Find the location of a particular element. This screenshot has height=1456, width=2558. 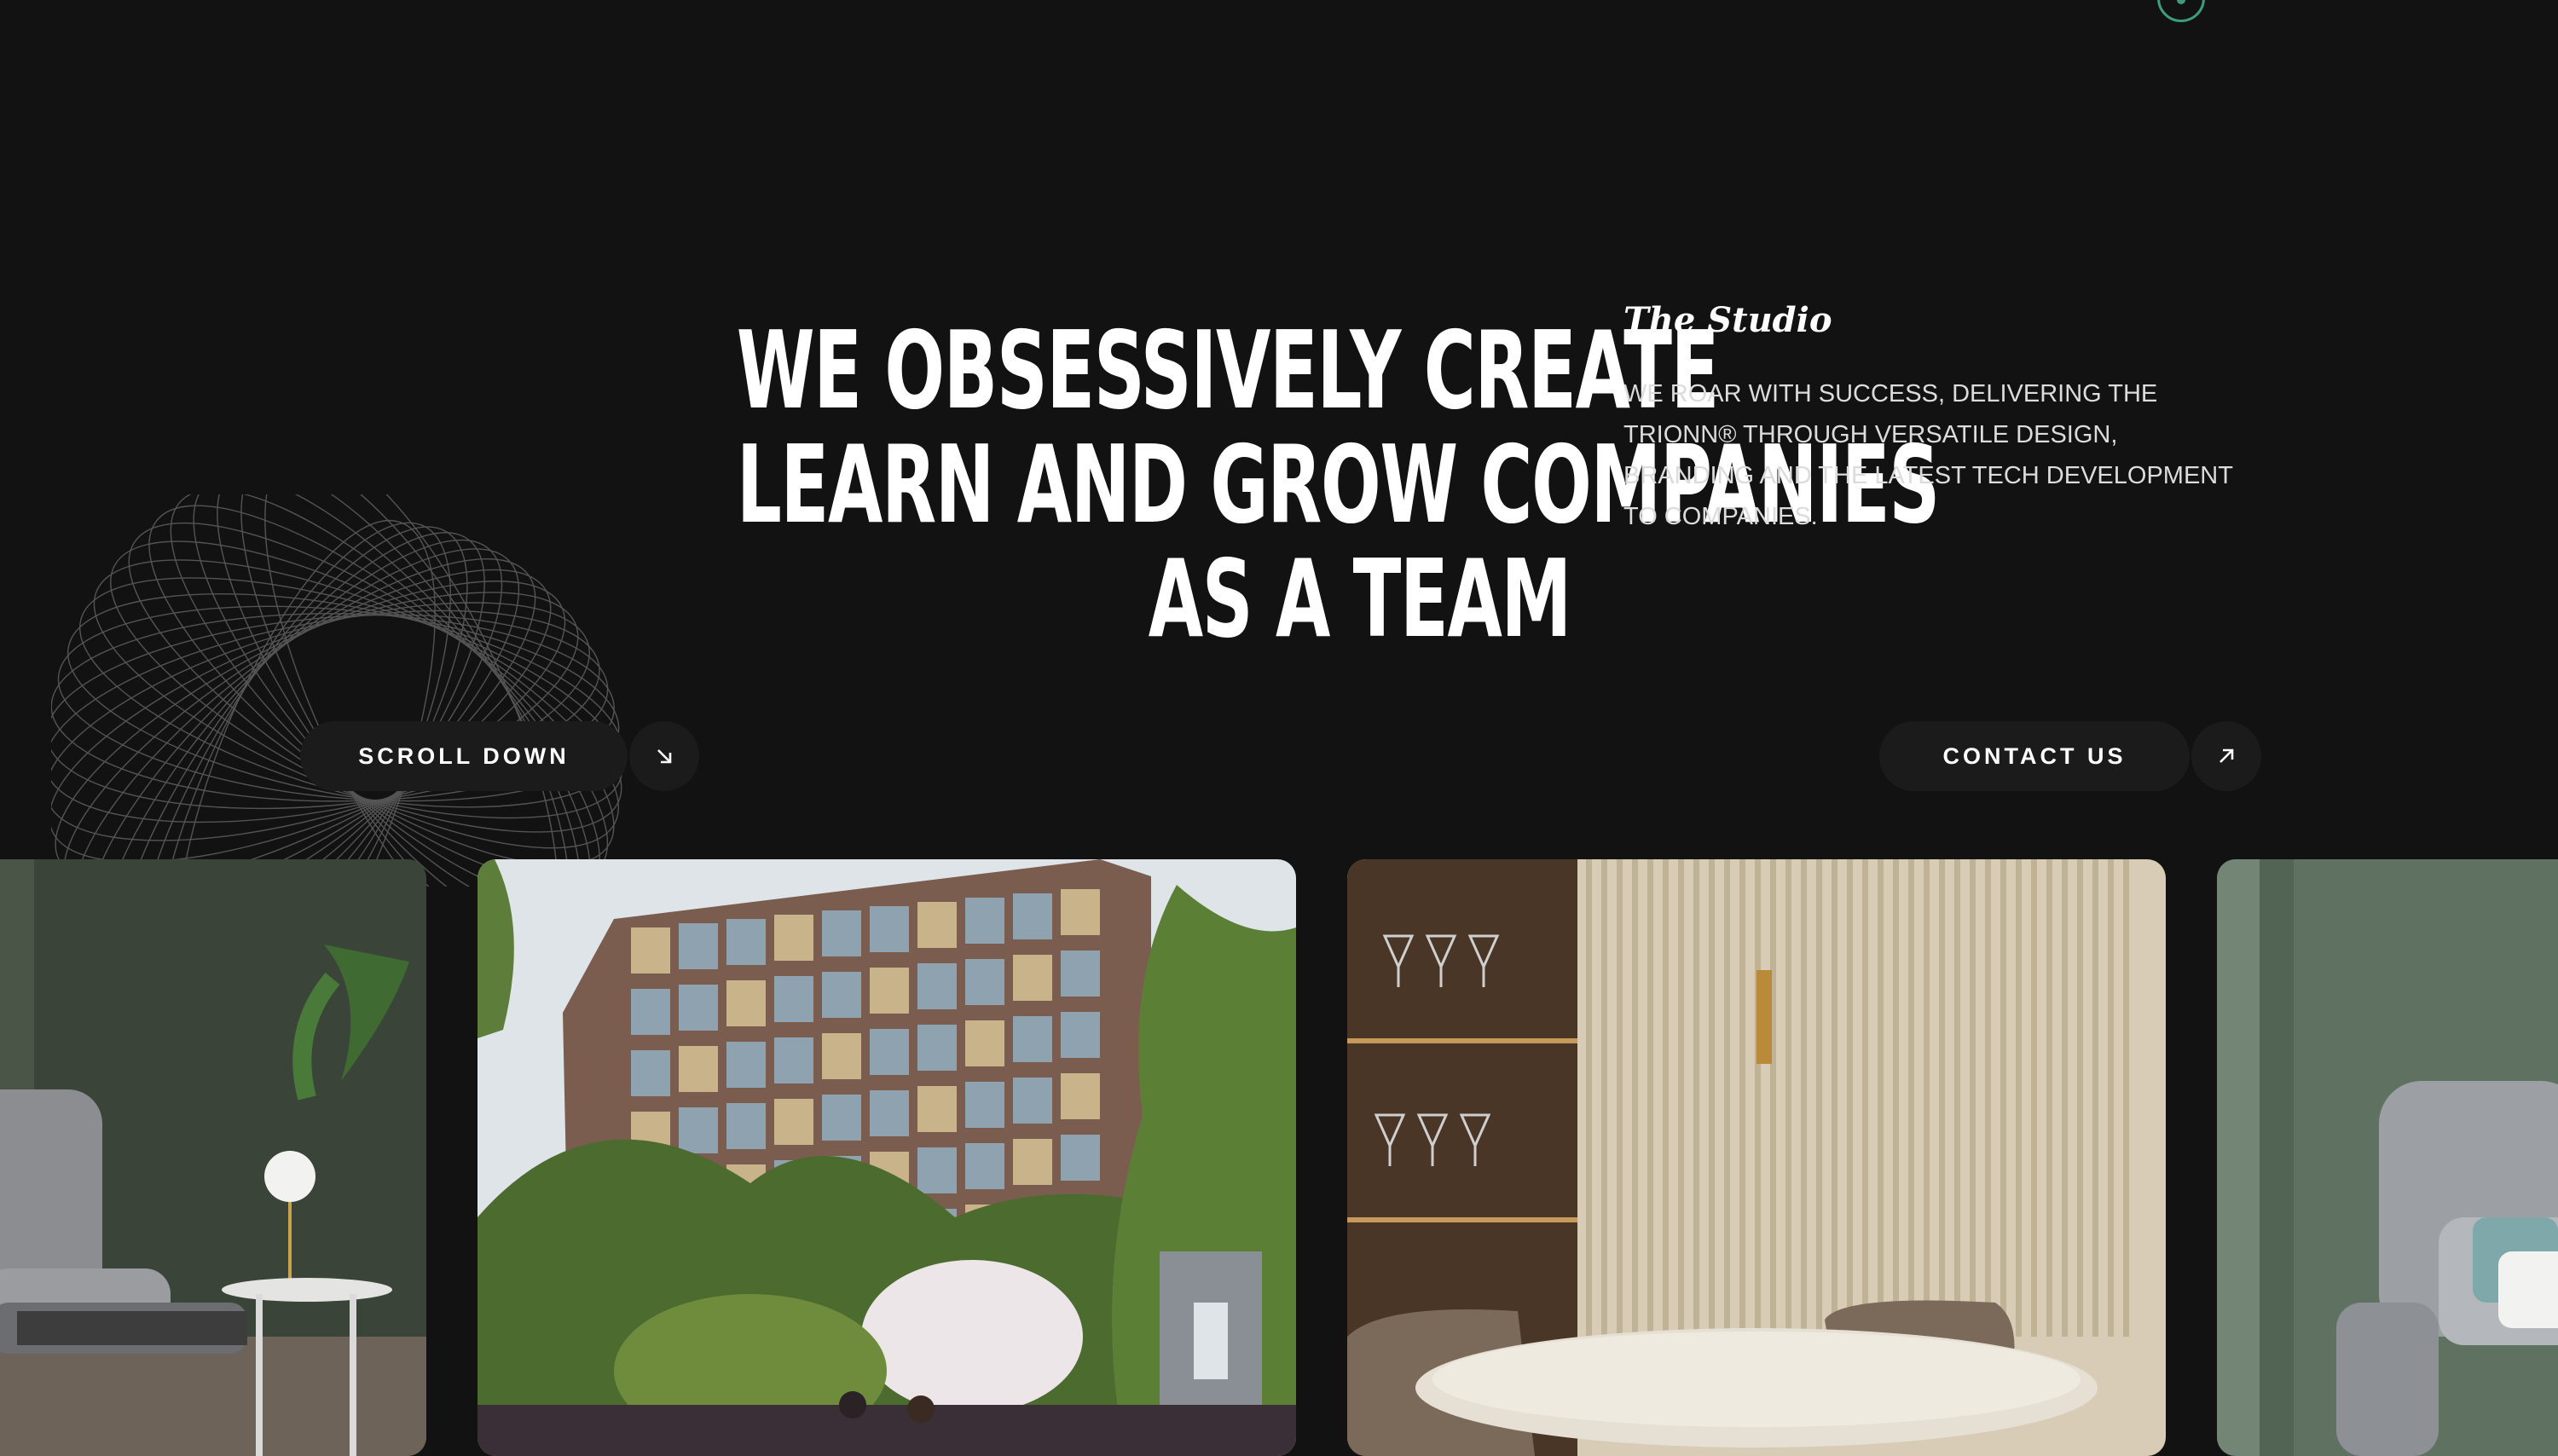

living-room-image is located at coordinates (213, 1157).